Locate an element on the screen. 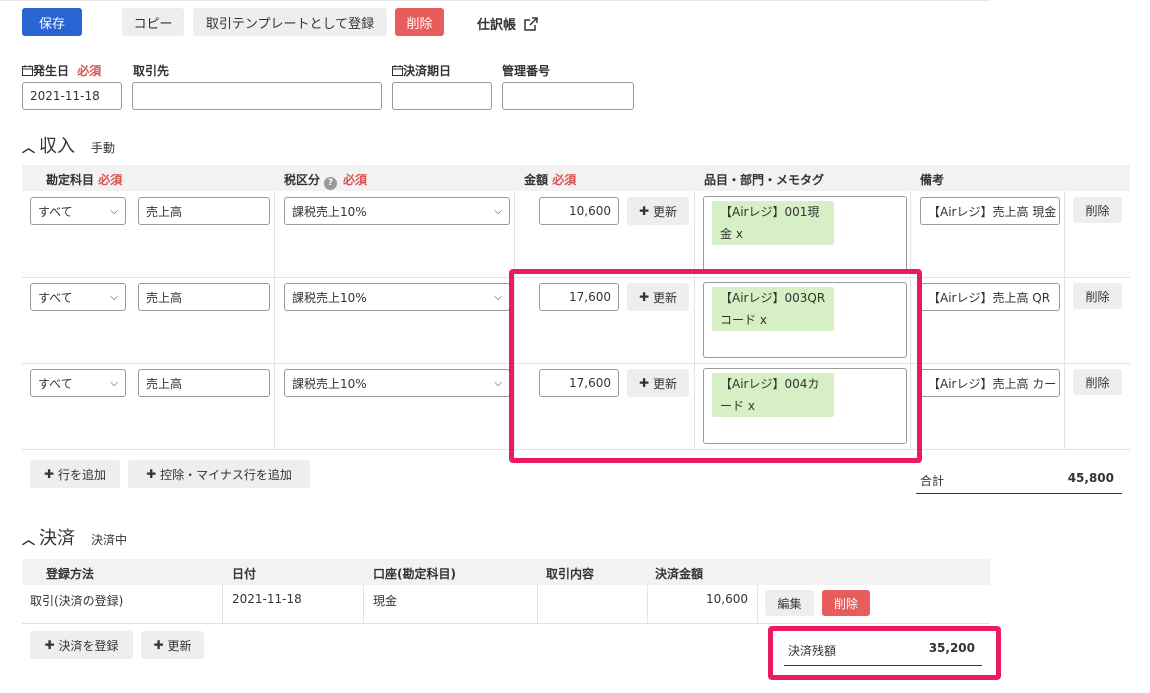  col-tags: 品目・部門・メモタグ is located at coordinates (764, 180).